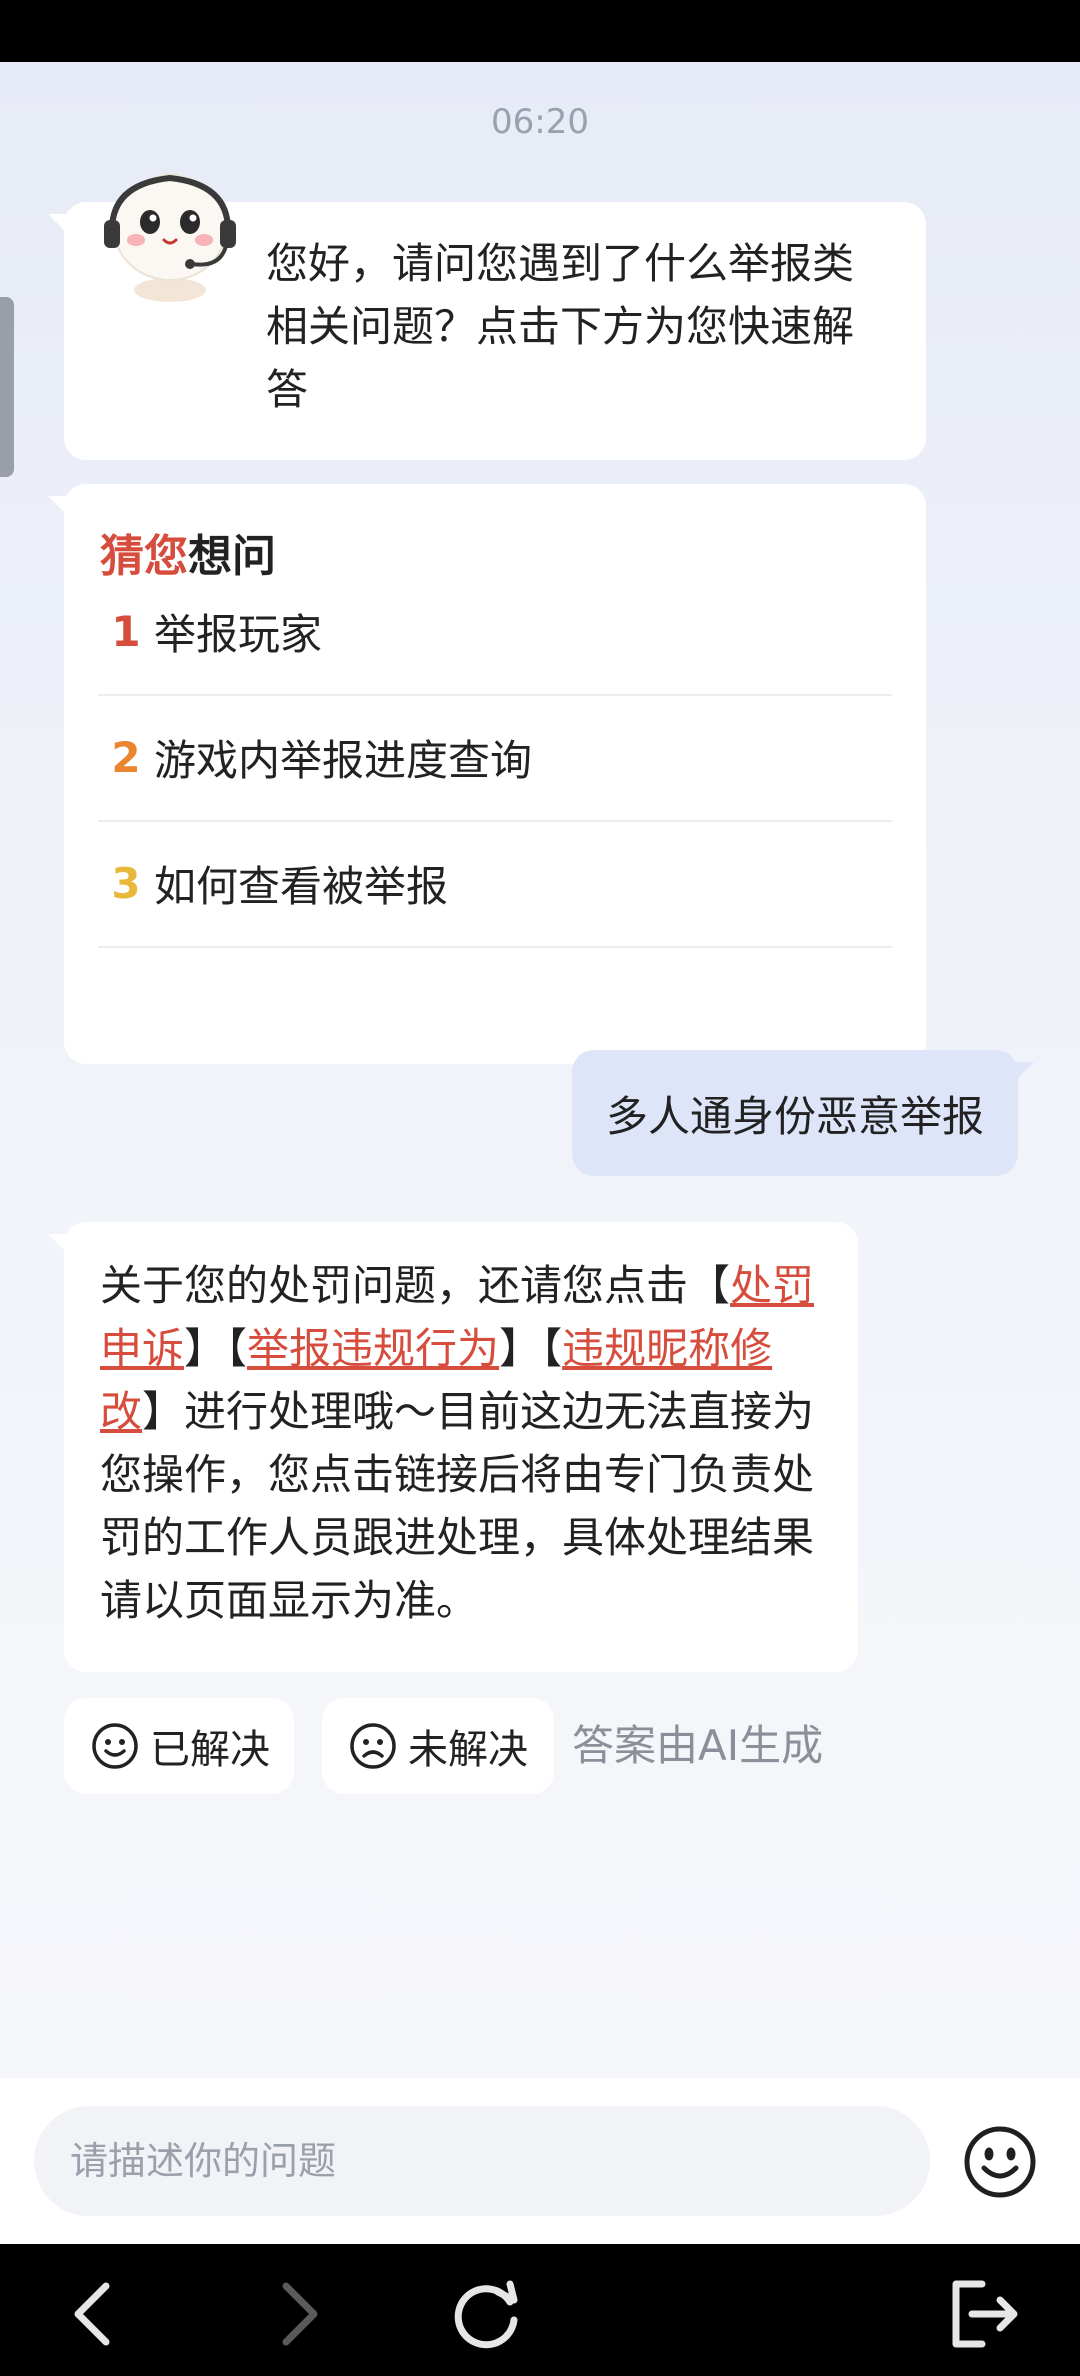 The height and width of the screenshot is (2376, 1080). What do you see at coordinates (210, 1750) in the screenshot?
I see `resolved-label: 已解决` at bounding box center [210, 1750].